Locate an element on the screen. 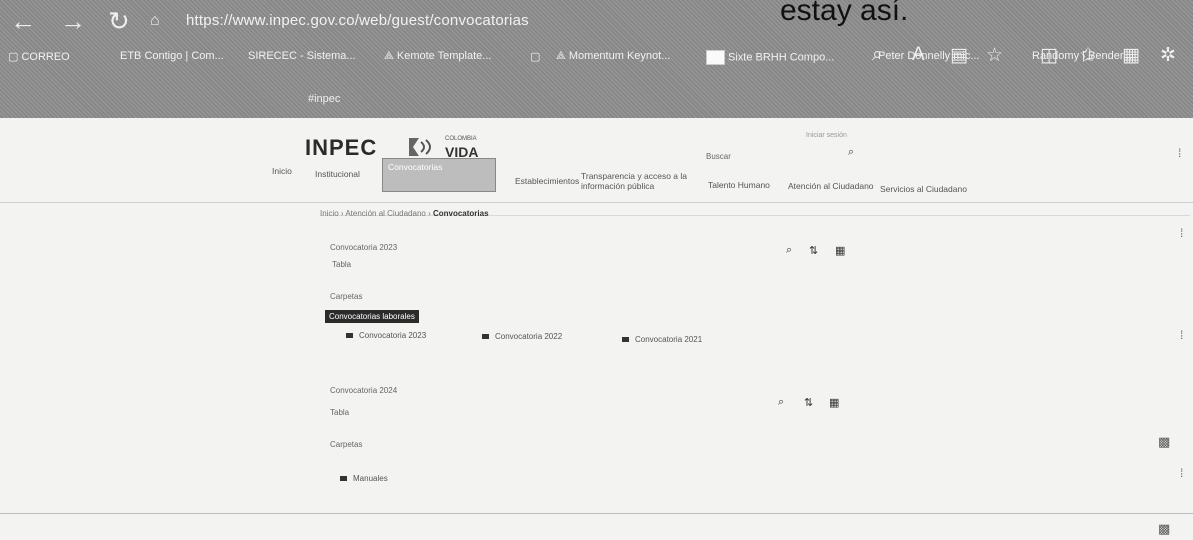  text-size-icon: A is located at coordinates (918, 55).